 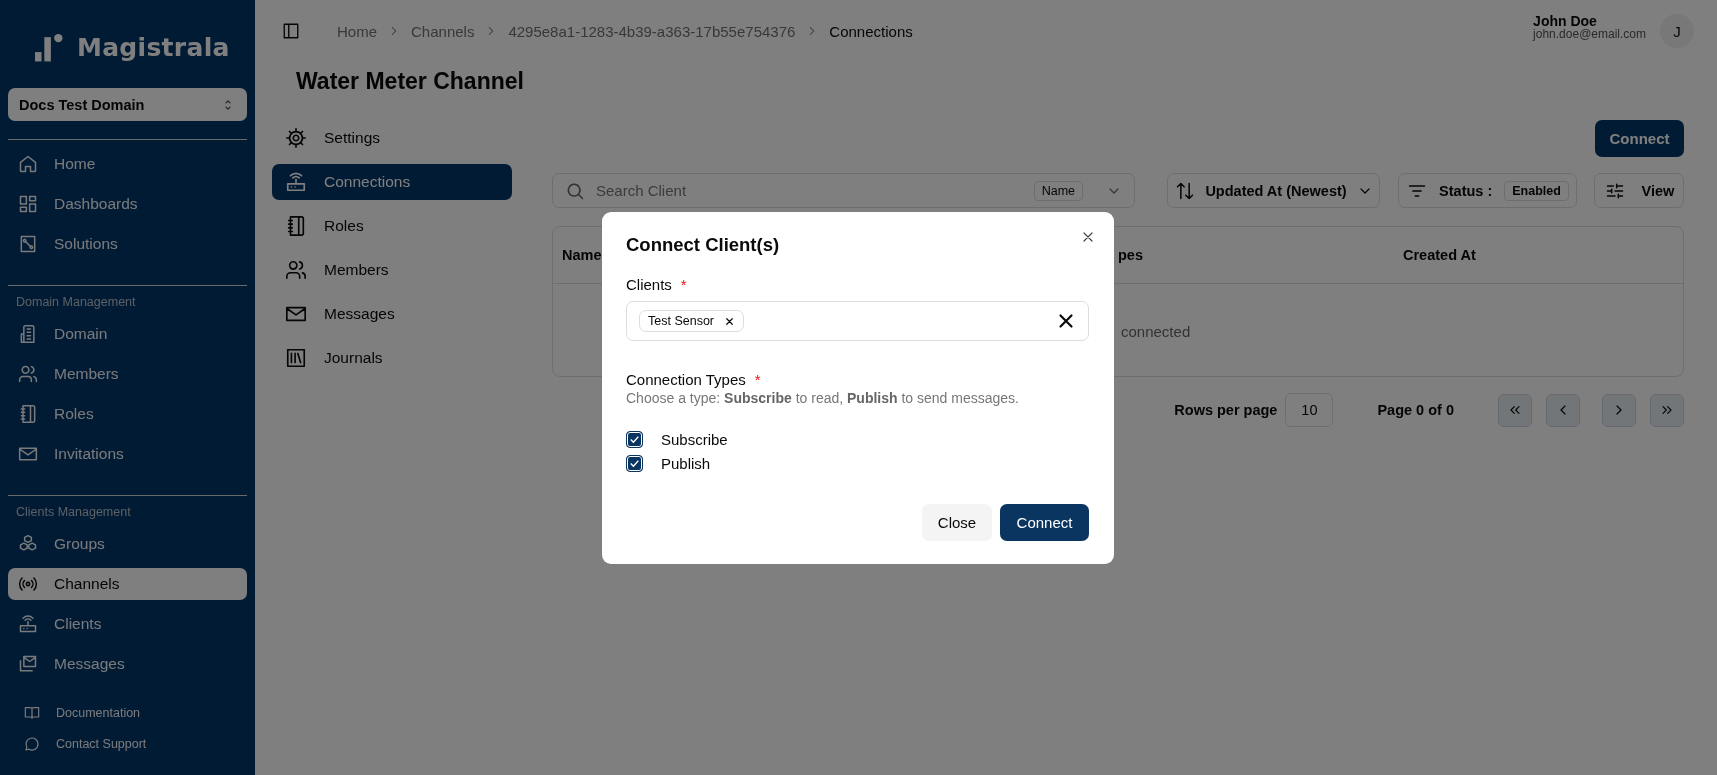 What do you see at coordinates (1667, 410) in the screenshot?
I see `last-page-button` at bounding box center [1667, 410].